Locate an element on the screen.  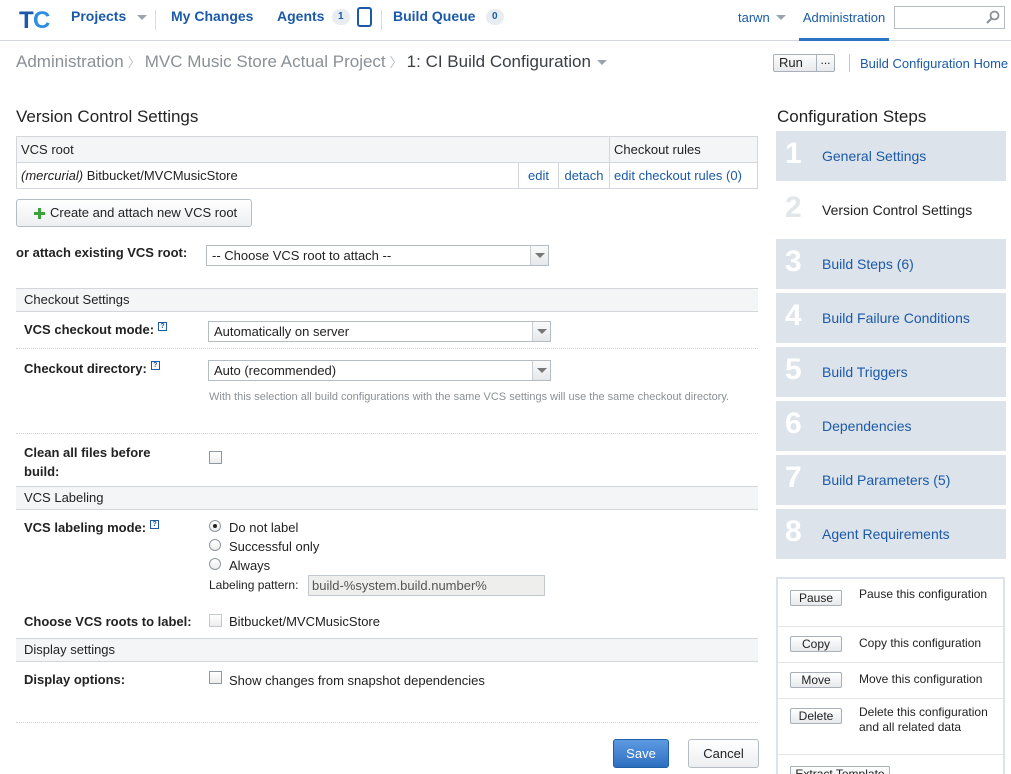
step-label: Build Steps (6) is located at coordinates (868, 264).